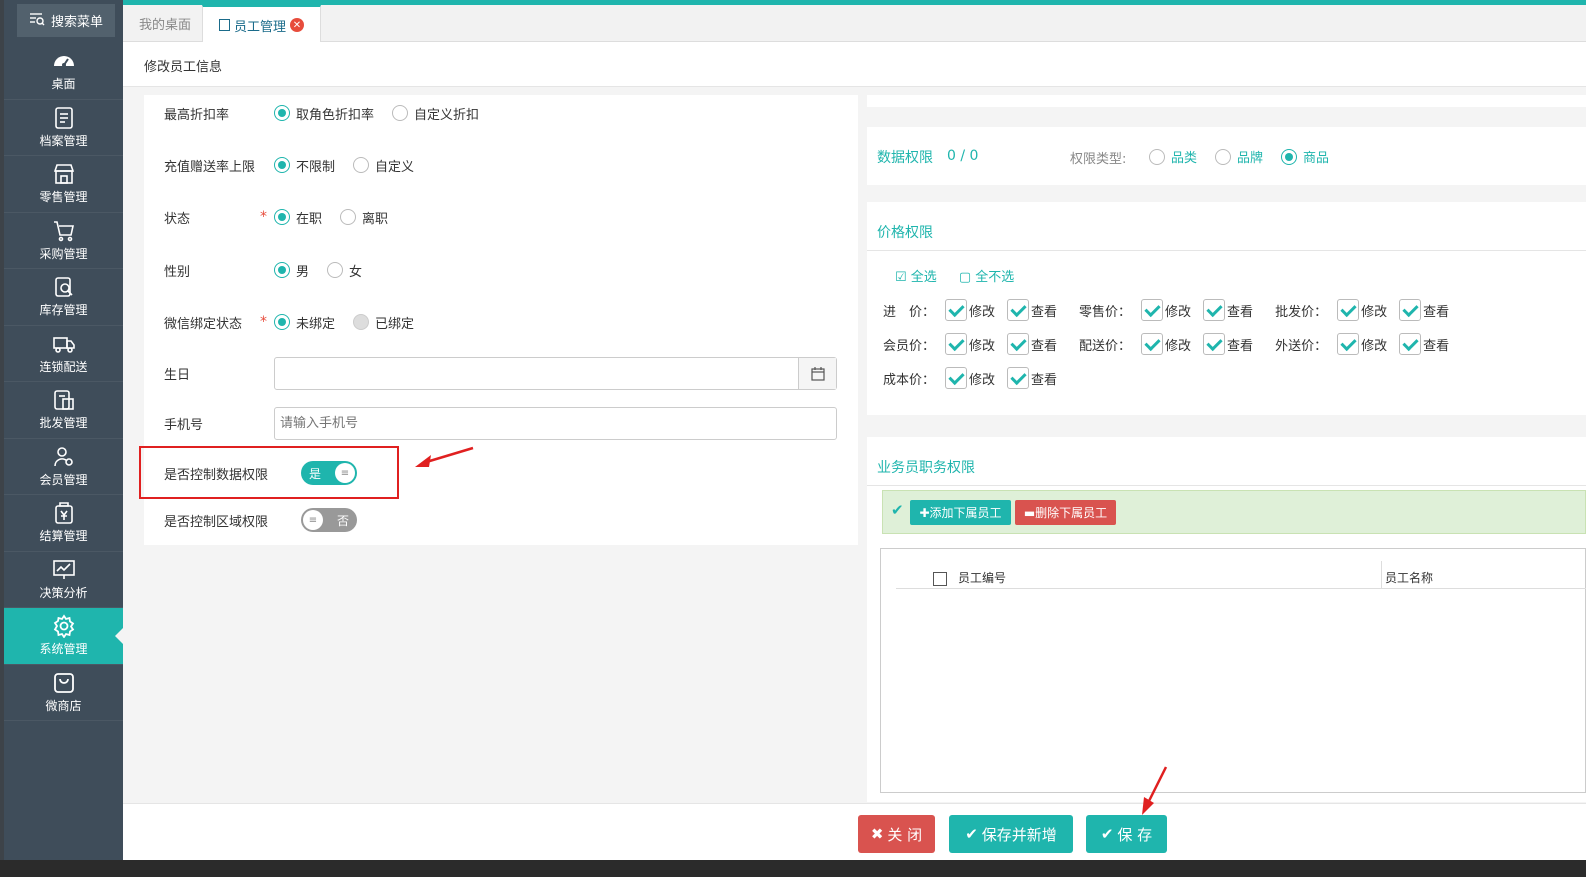 Image resolution: width=1586 pixels, height=877 pixels. I want to click on tab-label: 我的桌面, so click(164, 25).